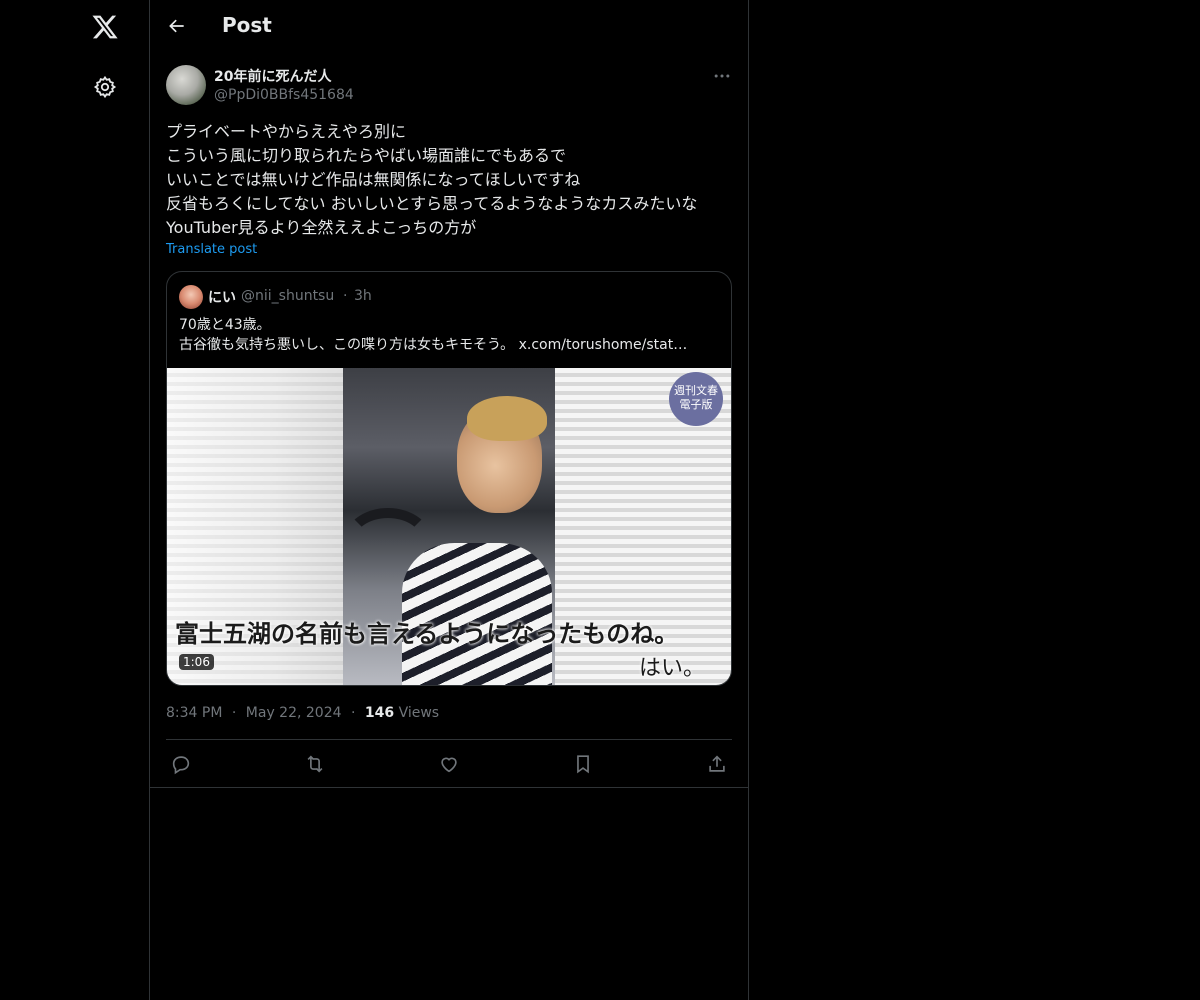  I want to click on post-meta: 8:34 PM · May 22, 2024 · 146 Views, so click(302, 713).